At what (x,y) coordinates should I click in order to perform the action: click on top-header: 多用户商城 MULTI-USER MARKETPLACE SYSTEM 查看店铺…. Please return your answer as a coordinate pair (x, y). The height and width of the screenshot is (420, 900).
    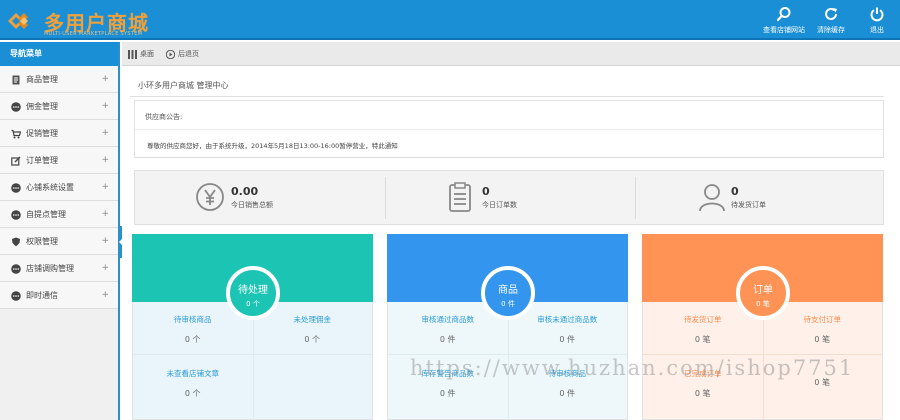
    Looking at the image, I should click on (450, 20).